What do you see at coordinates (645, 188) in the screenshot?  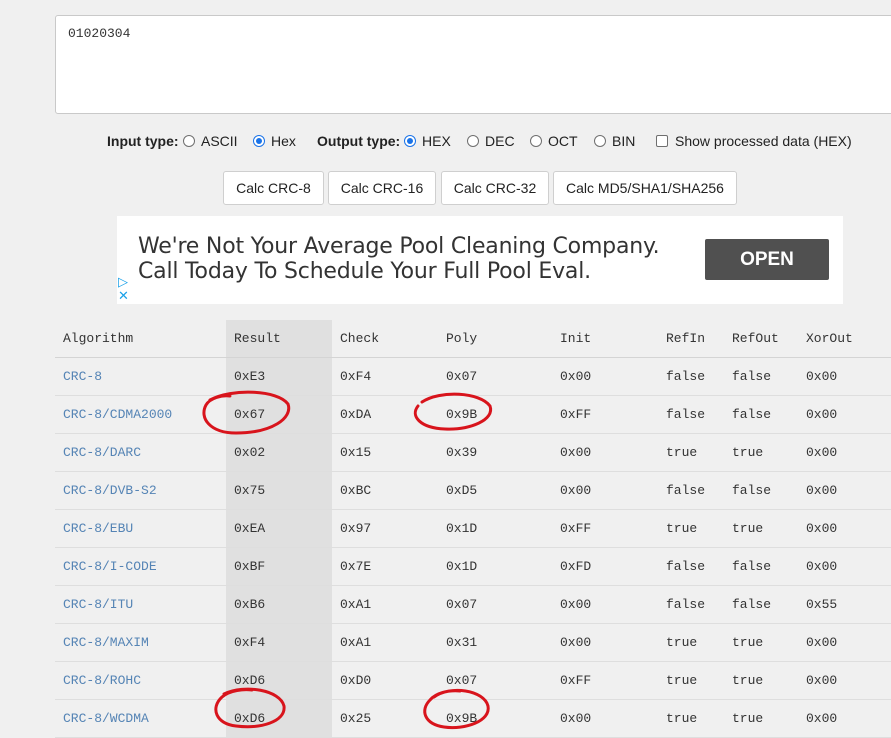 I see `calc-hash-button: Calc MD5/SHA1/SHA256` at bounding box center [645, 188].